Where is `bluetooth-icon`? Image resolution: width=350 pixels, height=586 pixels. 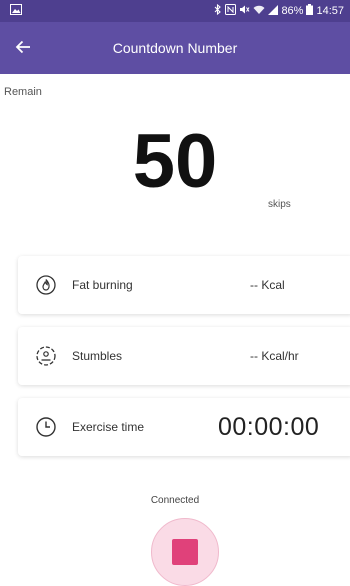
bluetooth-icon is located at coordinates (218, 10).